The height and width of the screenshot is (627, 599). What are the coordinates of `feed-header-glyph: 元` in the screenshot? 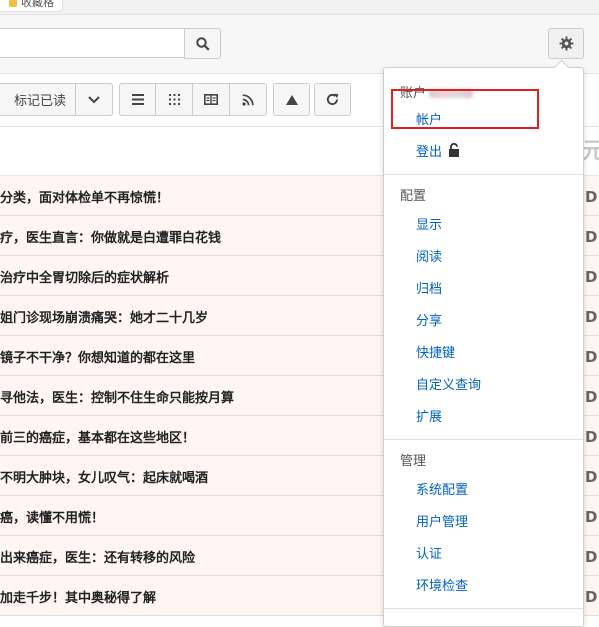 It's located at (590, 151).